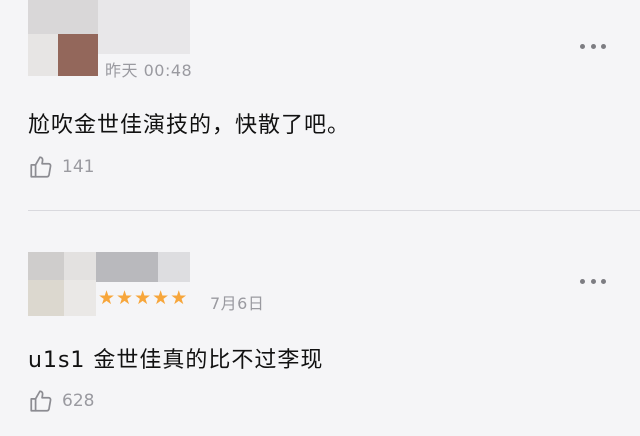 Image resolution: width=640 pixels, height=436 pixels. What do you see at coordinates (176, 360) in the screenshot?
I see `comment-text: u1s1 金世佳真的比不过李现` at bounding box center [176, 360].